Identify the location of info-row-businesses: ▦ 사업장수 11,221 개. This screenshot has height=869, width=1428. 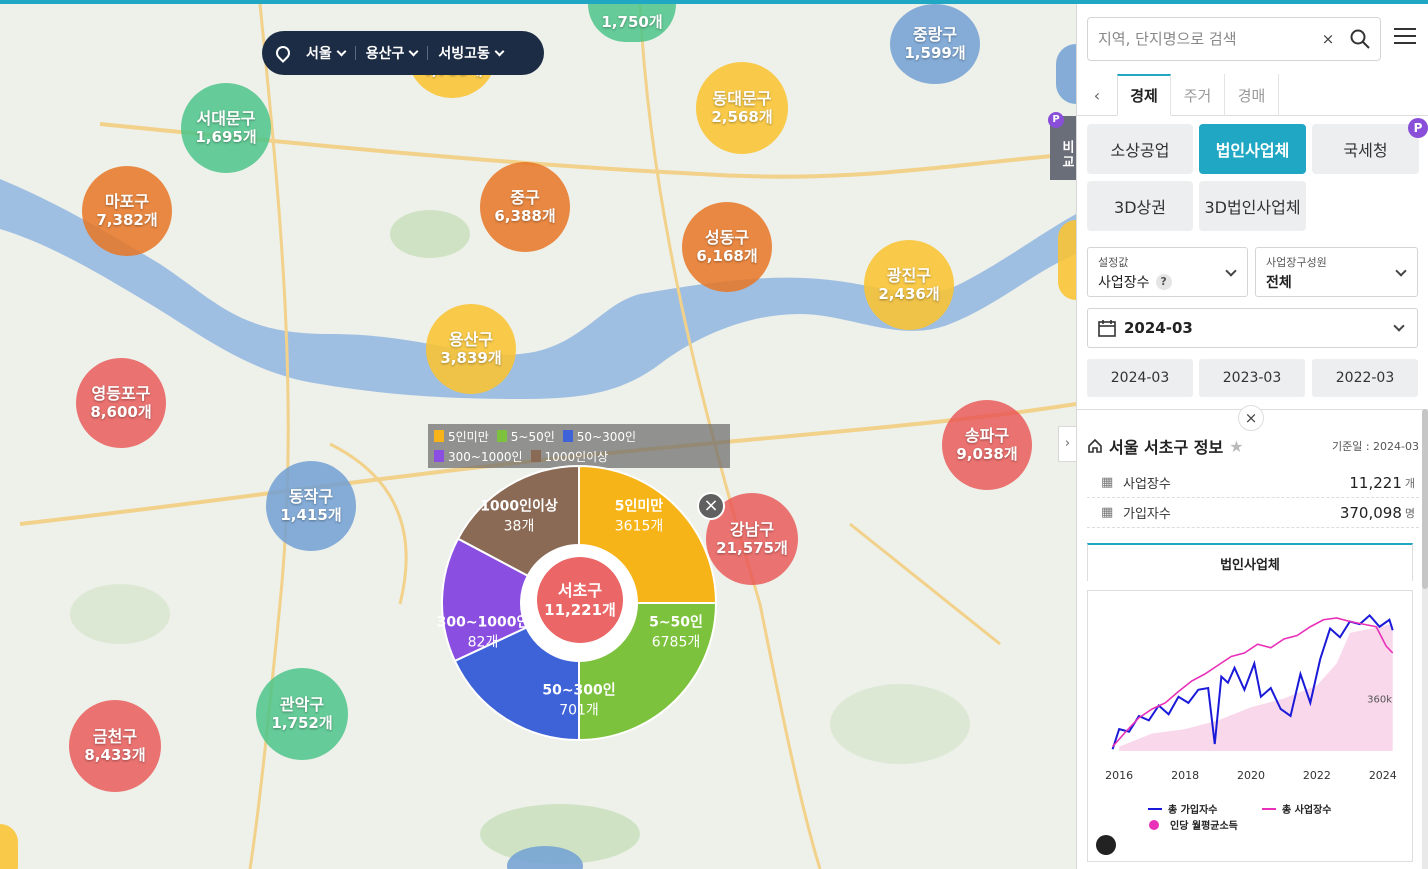
(1253, 483).